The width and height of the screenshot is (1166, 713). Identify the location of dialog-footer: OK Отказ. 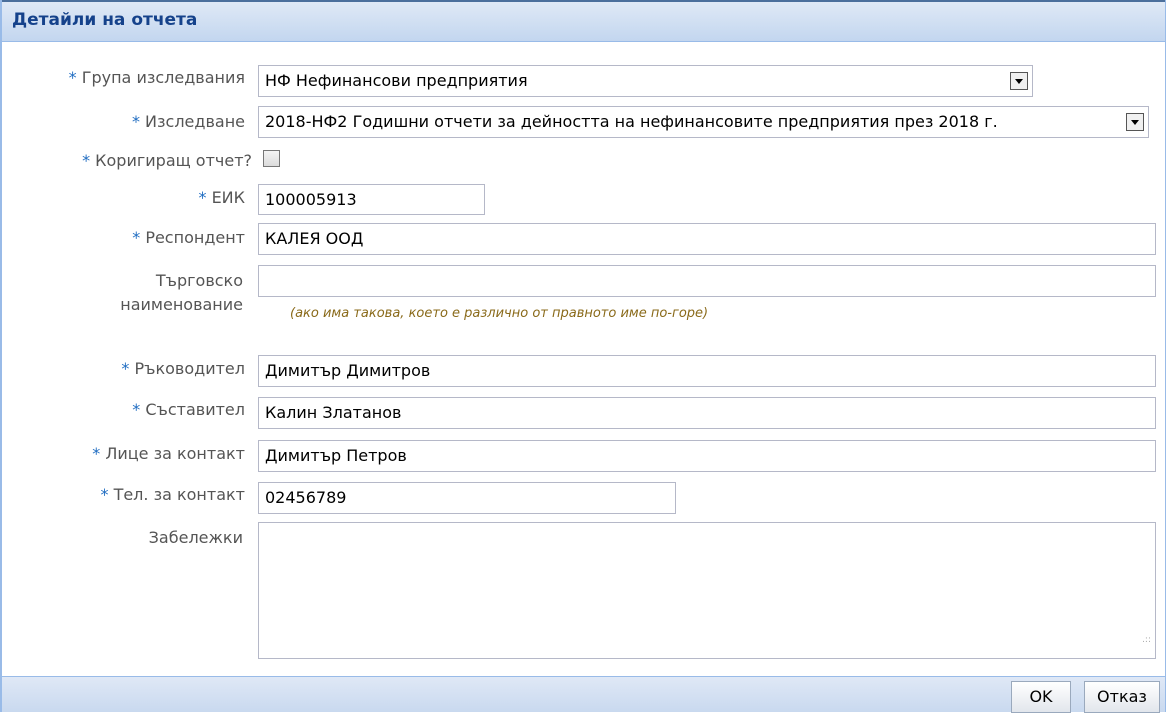
(583, 694).